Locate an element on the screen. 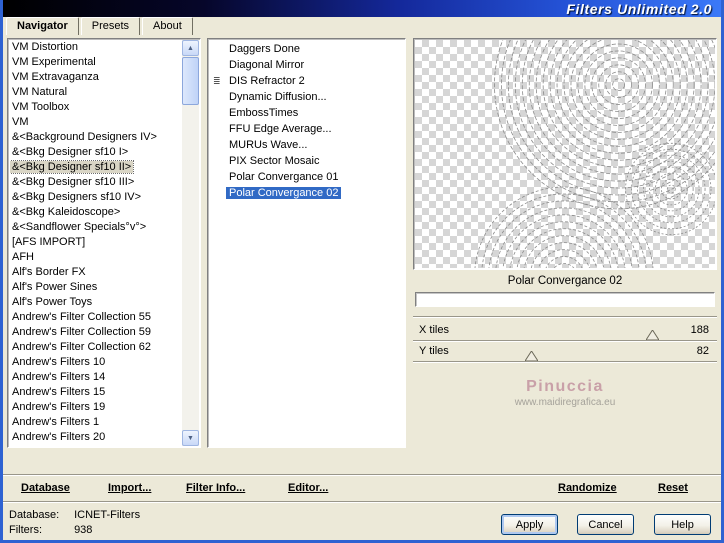  category-list-item-label: &<Bkg Designer sf10 I> is located at coordinates (70, 152).